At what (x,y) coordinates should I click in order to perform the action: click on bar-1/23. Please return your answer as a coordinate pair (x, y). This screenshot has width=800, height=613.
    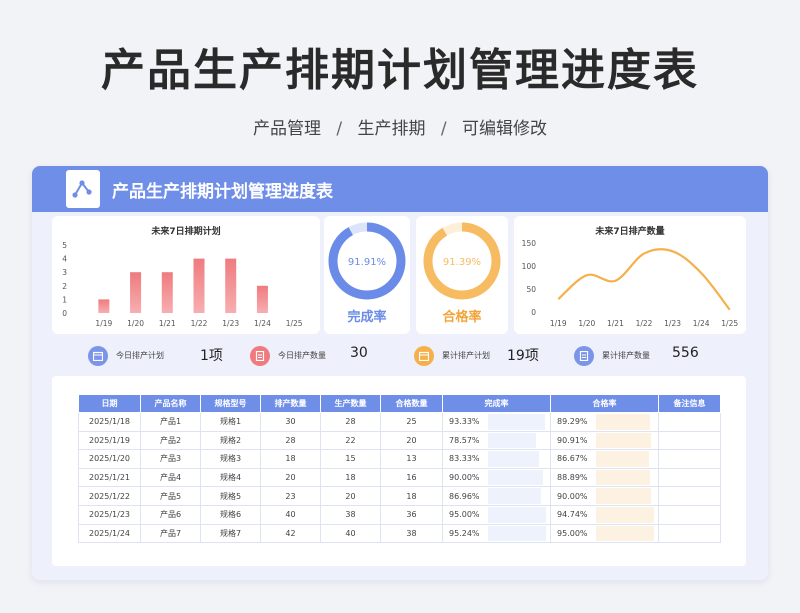
    Looking at the image, I should click on (231, 285).